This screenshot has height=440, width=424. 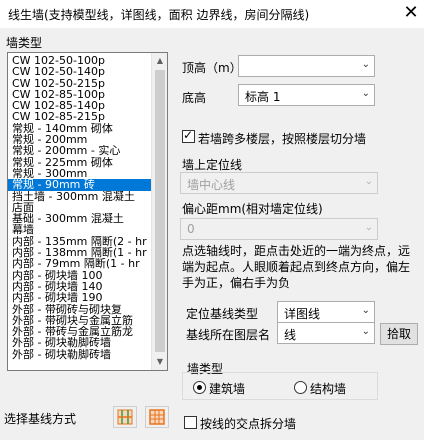 What do you see at coordinates (80, 105) in the screenshot?
I see `list-item: CW 102-85-140p` at bounding box center [80, 105].